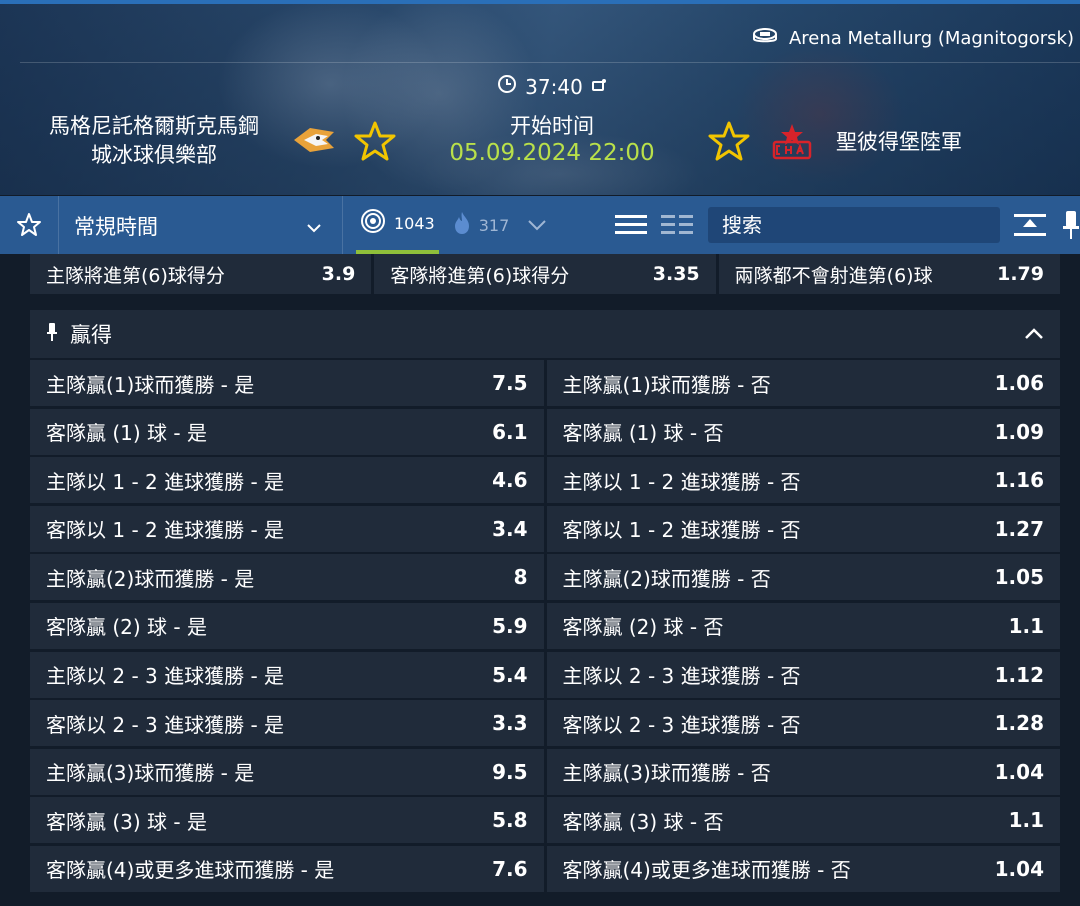 This screenshot has width=1080, height=906. I want to click on odds-cell: 客隊以 2 - 3 進球獲勝 - 是 3.3, so click(287, 723).